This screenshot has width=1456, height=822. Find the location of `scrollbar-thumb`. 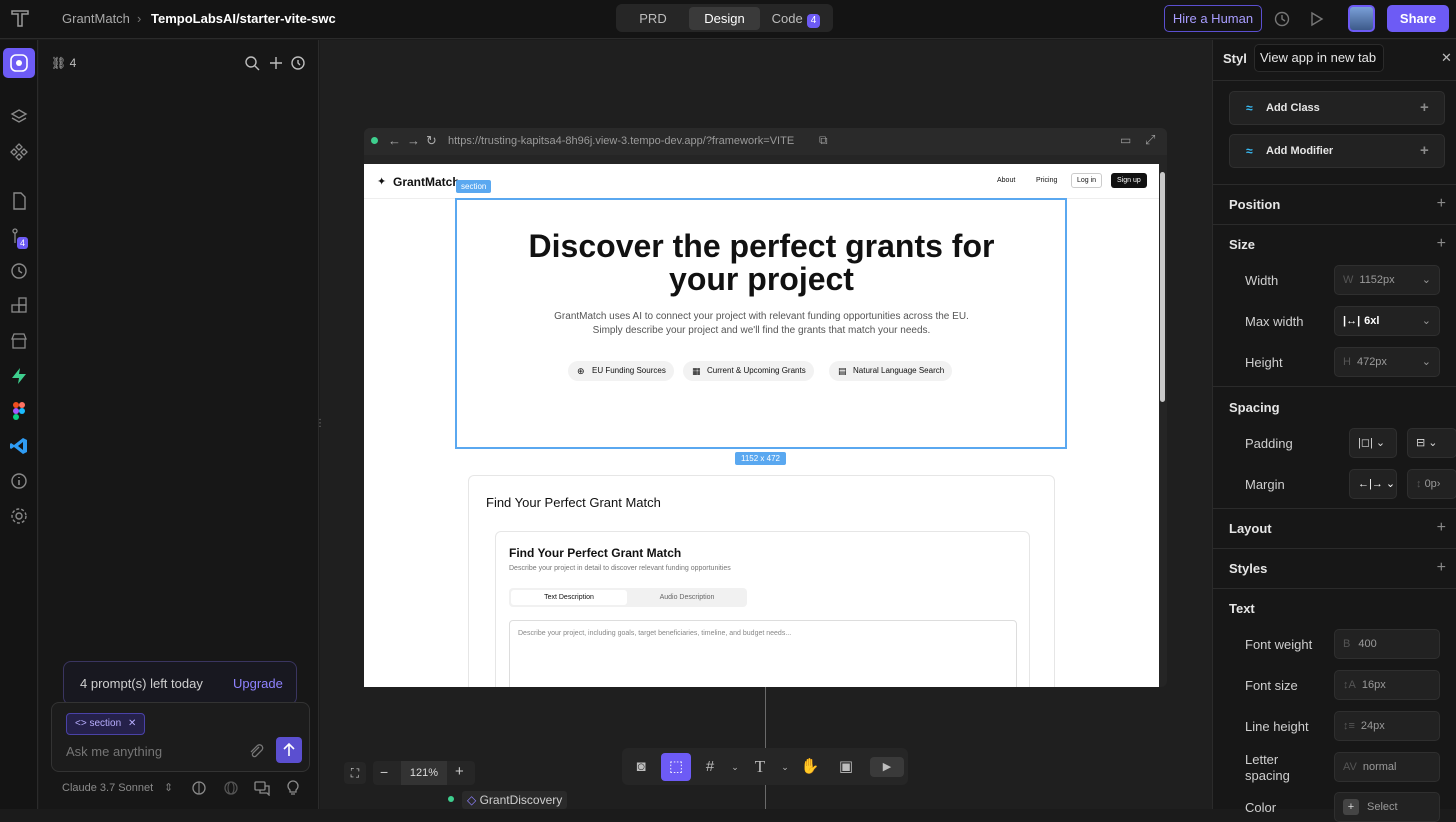

scrollbar-thumb is located at coordinates (1162, 287).